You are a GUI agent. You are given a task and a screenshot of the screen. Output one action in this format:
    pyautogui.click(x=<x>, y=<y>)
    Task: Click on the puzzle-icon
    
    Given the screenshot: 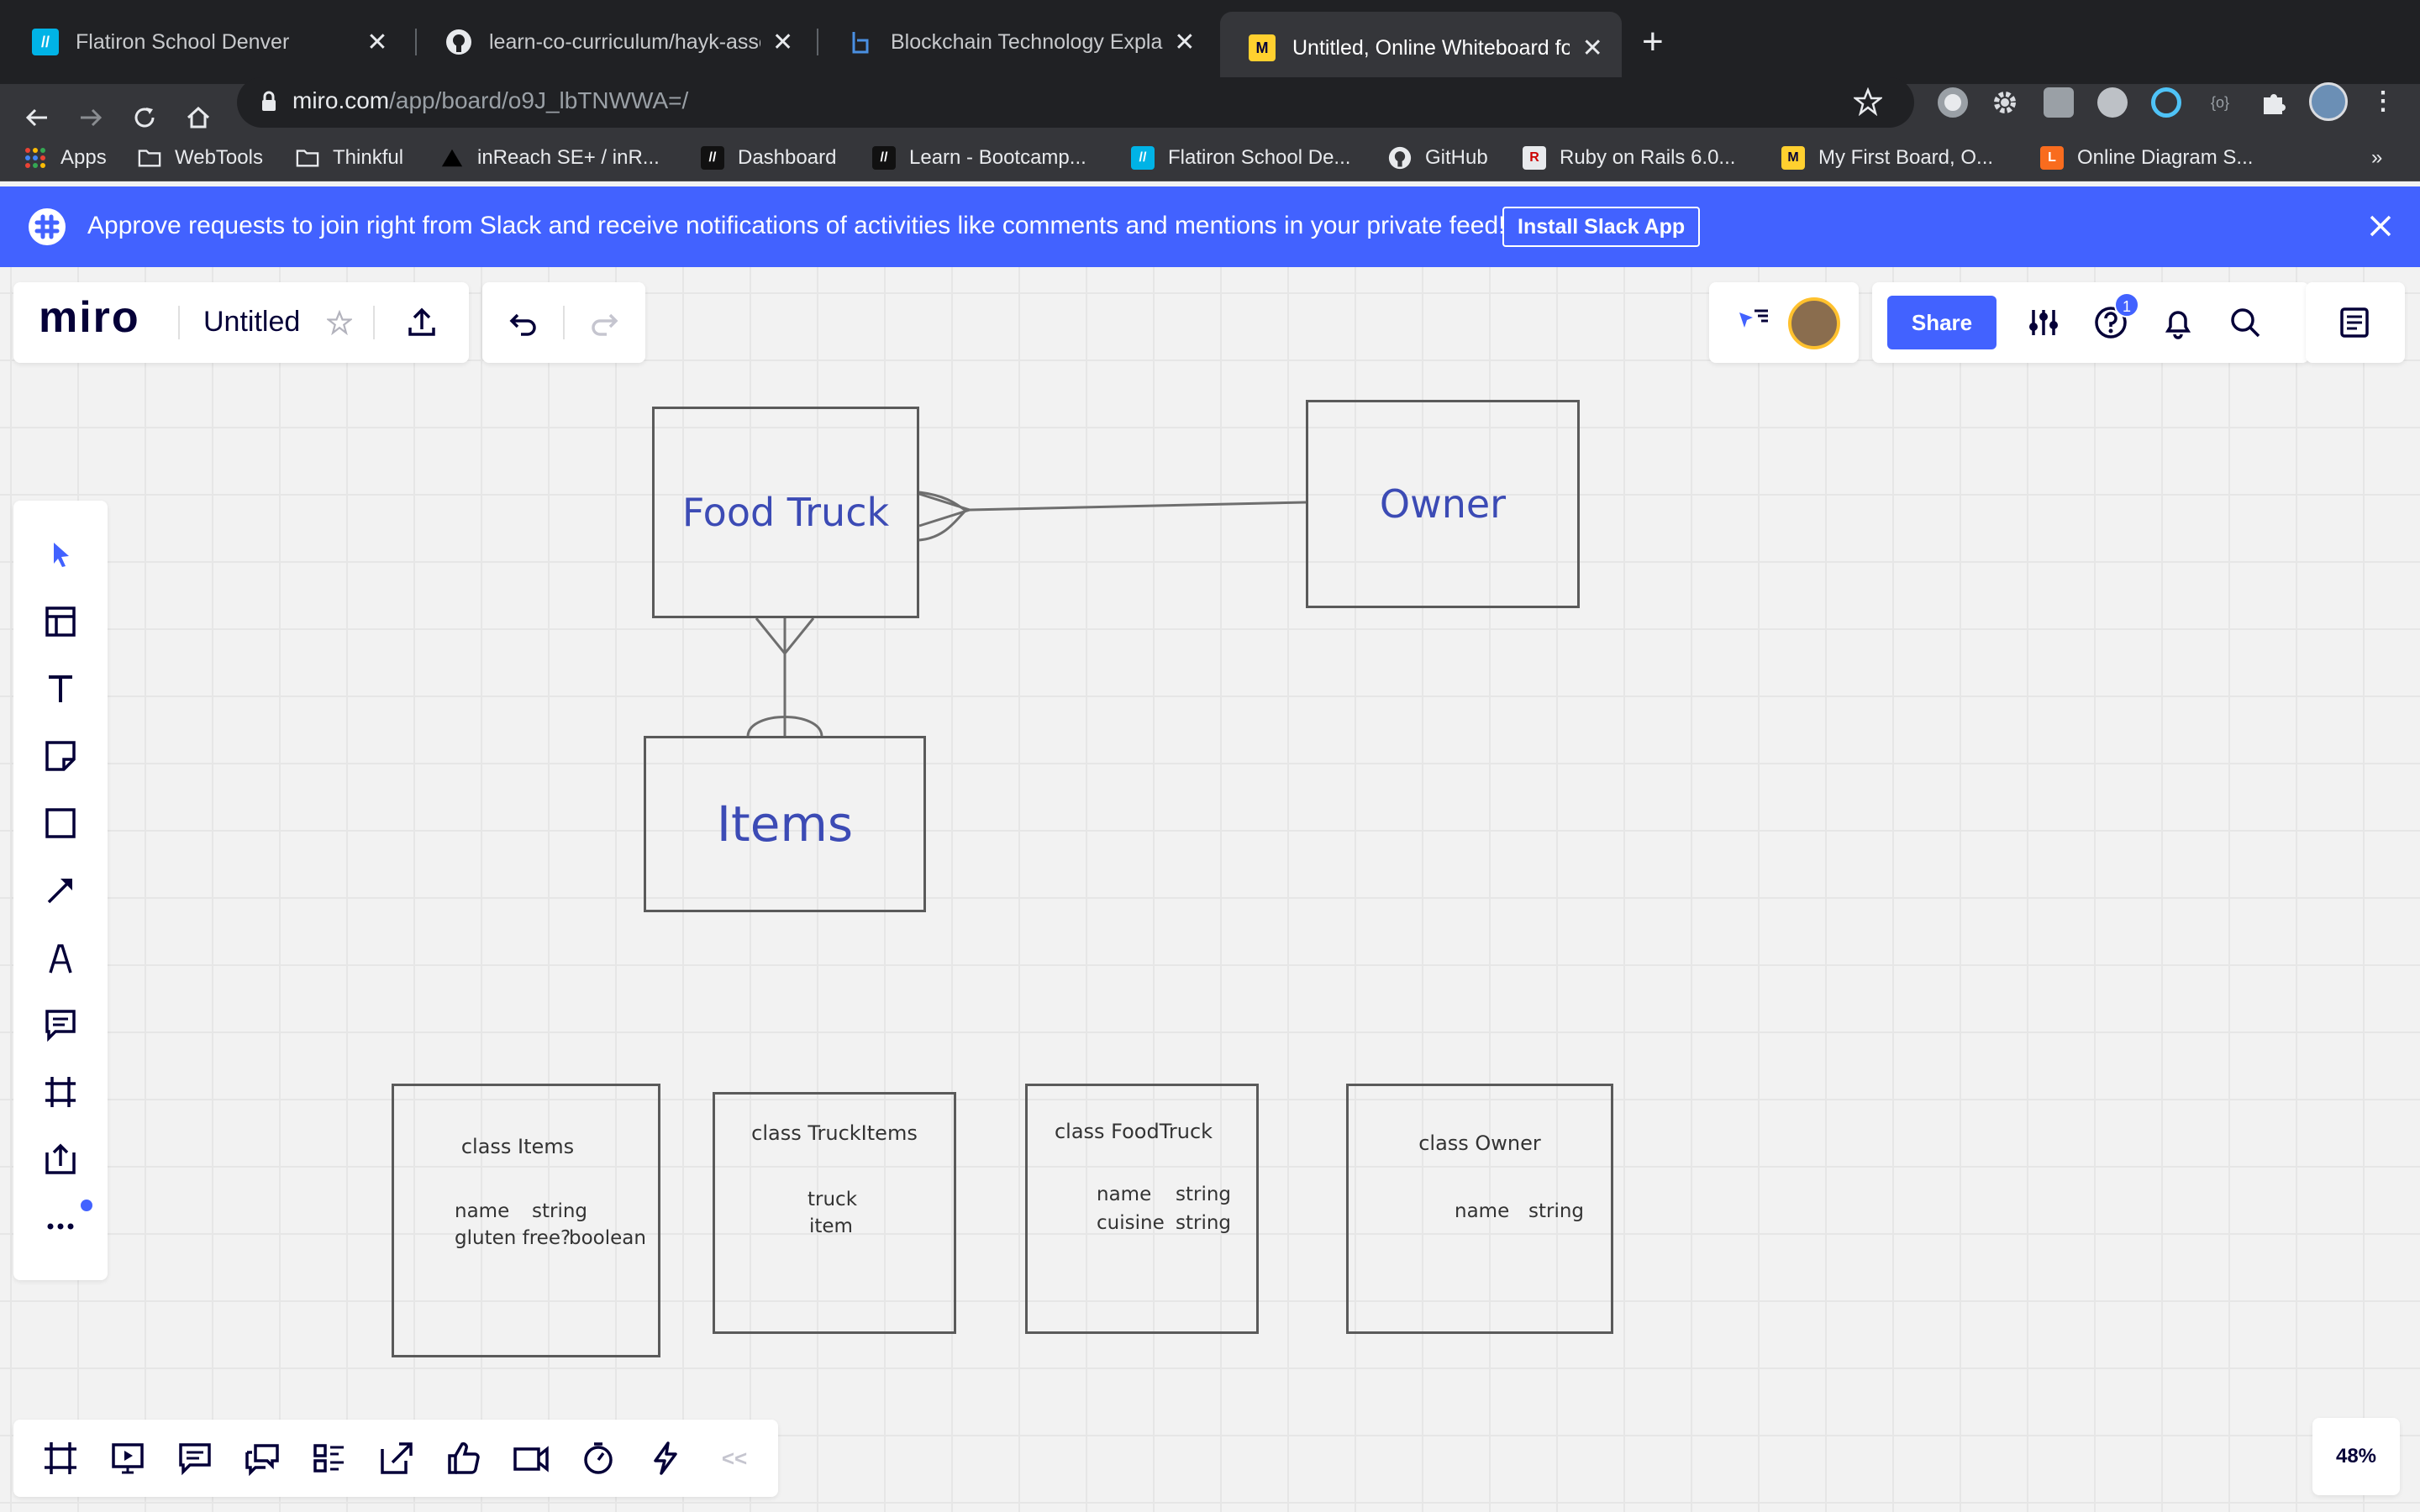 What is the action you would take?
    pyautogui.click(x=2274, y=102)
    